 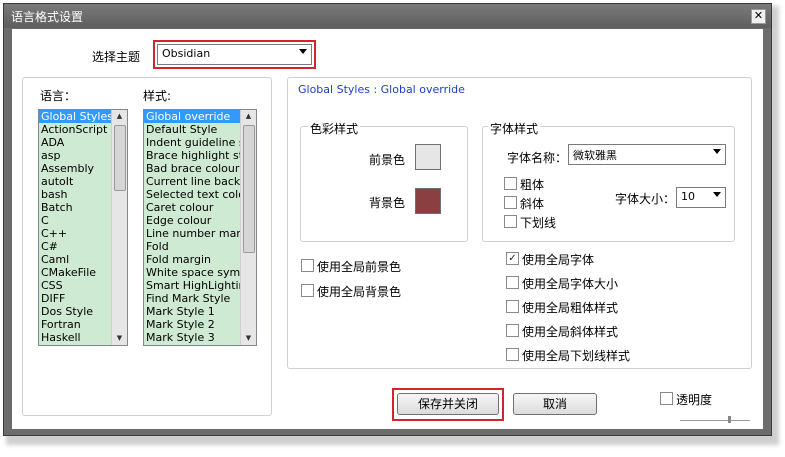 I want to click on title-bar: 语言格式设置 ✕, so click(x=387, y=16).